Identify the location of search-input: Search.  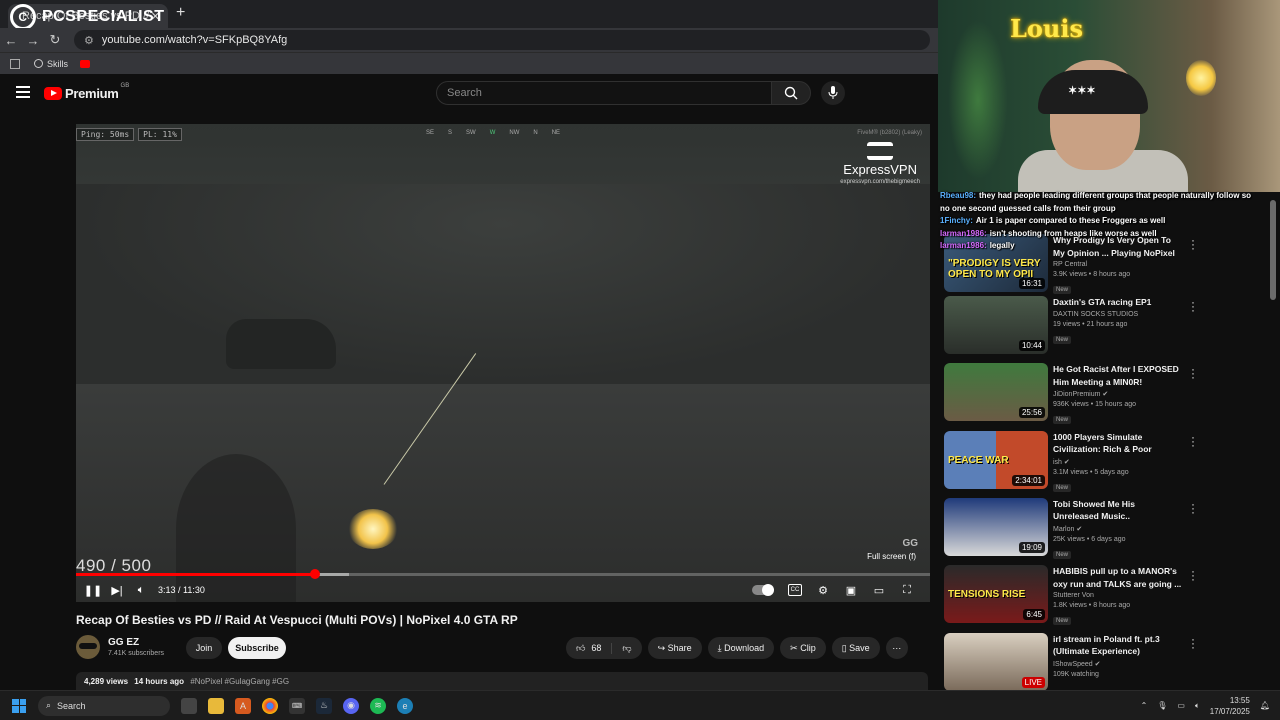
(604, 93).